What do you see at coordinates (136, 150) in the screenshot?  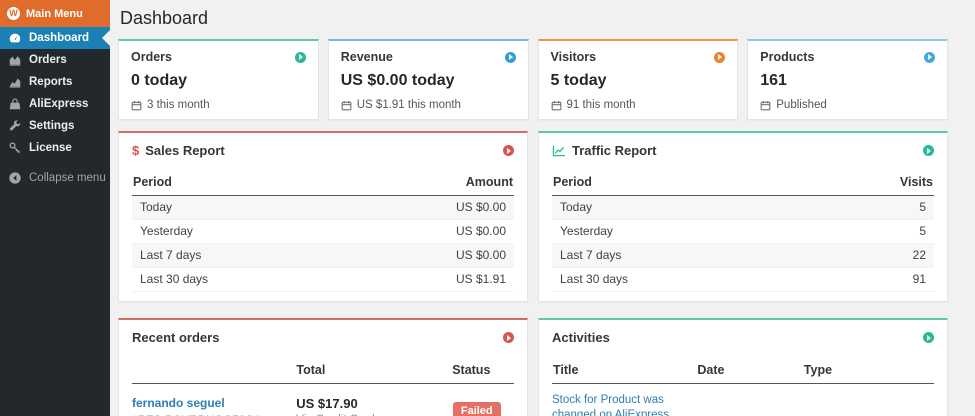 I see `dollar-icon: $` at bounding box center [136, 150].